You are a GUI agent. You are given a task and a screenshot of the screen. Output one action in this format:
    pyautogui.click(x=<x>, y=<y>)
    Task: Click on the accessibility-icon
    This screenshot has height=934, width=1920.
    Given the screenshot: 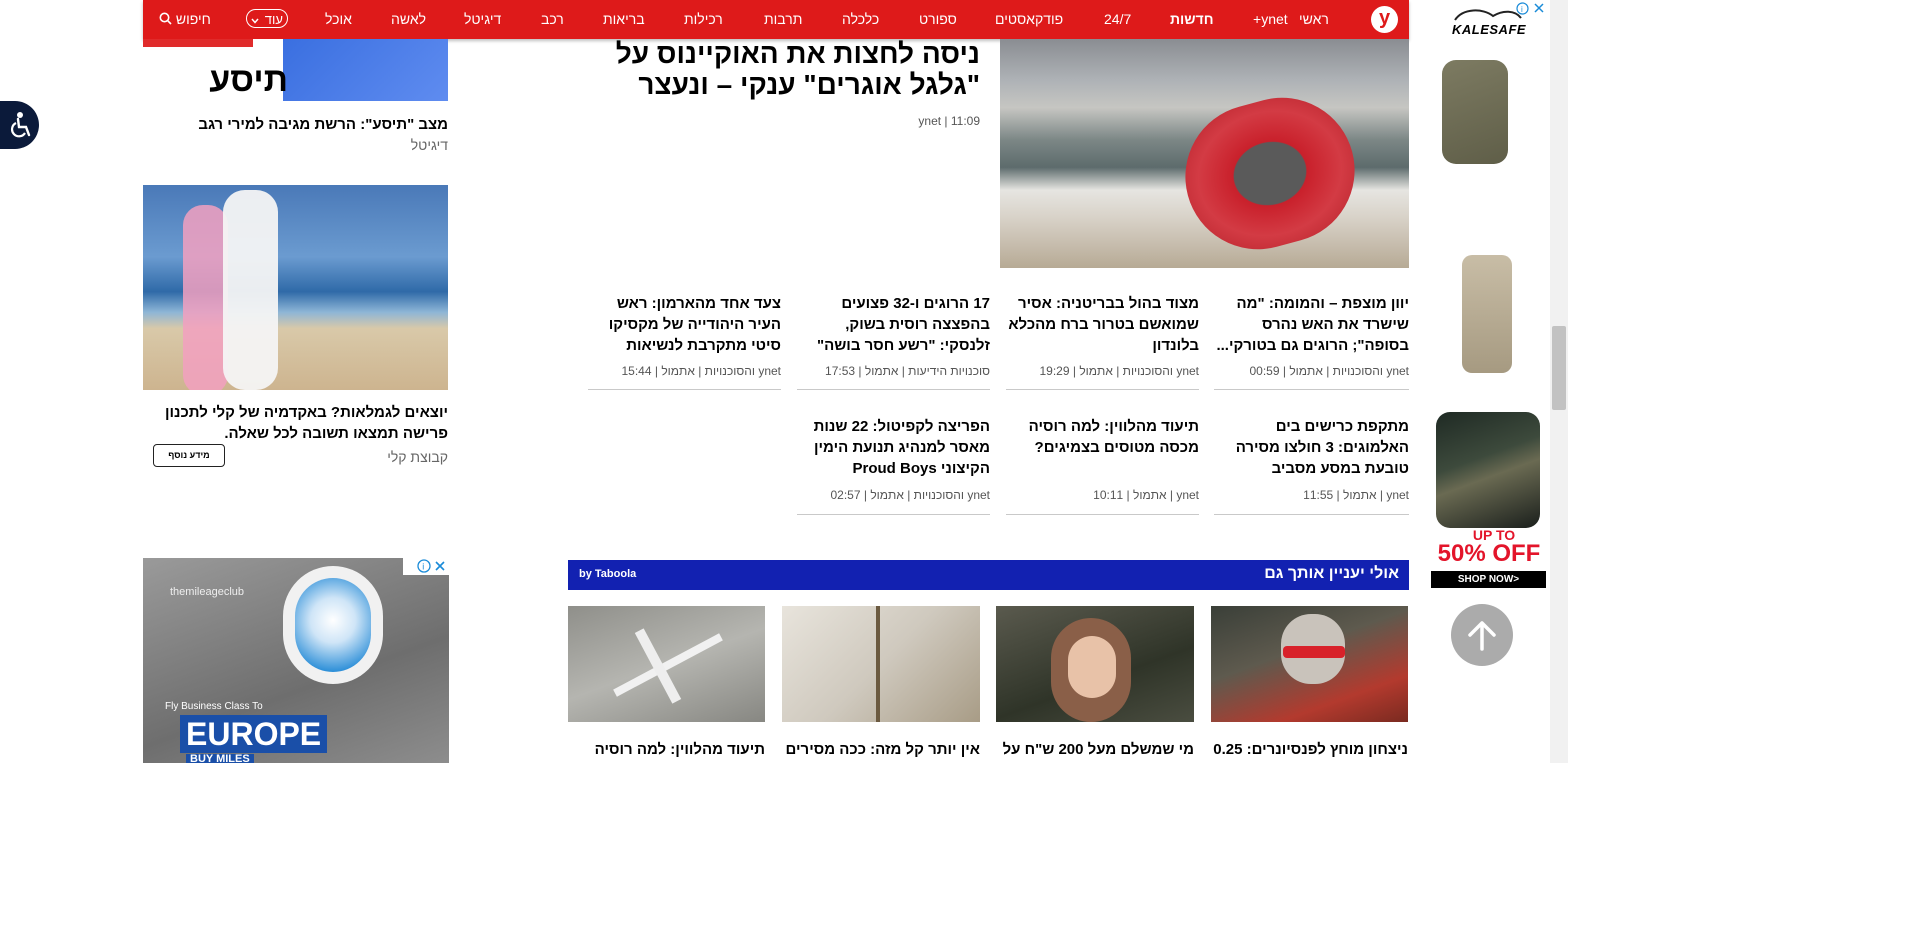 What is the action you would take?
    pyautogui.click(x=21, y=125)
    